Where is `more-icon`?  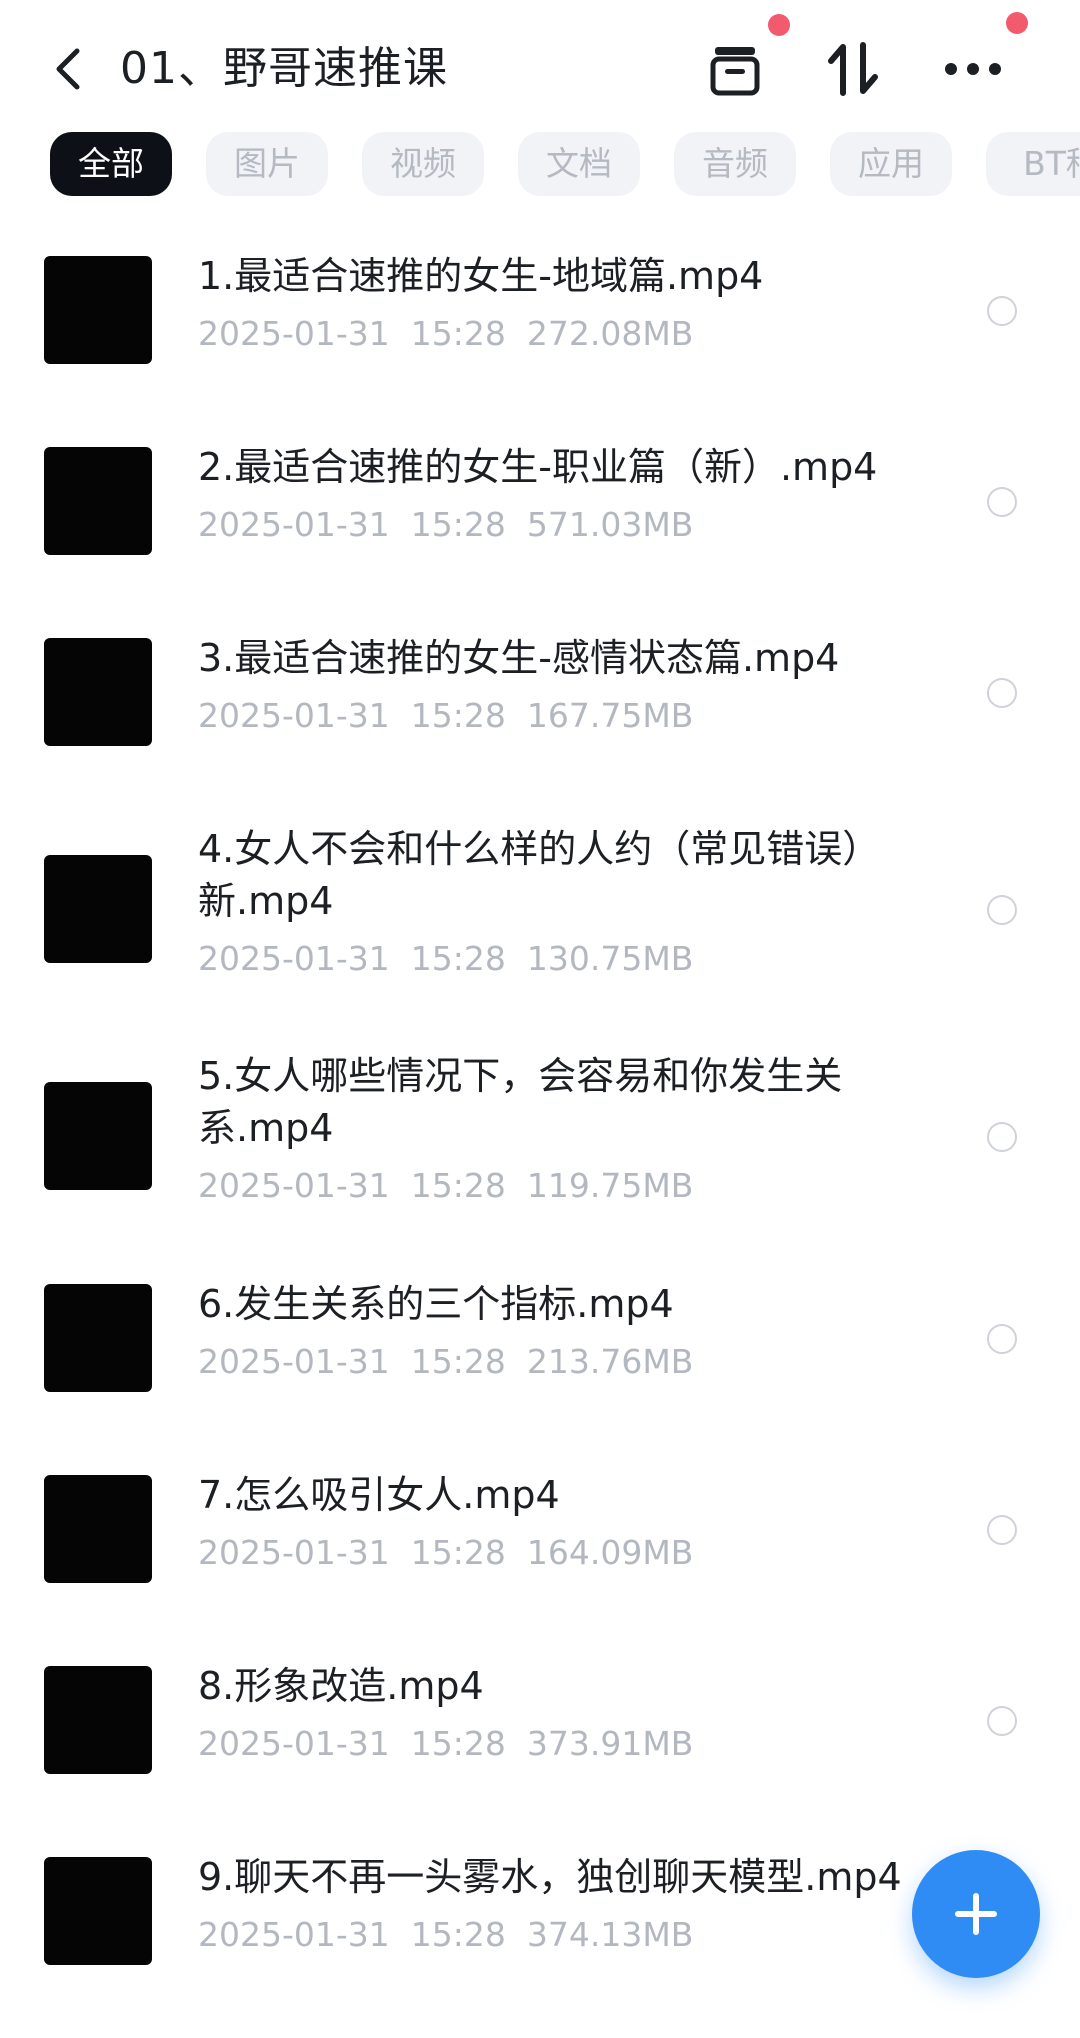 more-icon is located at coordinates (973, 69).